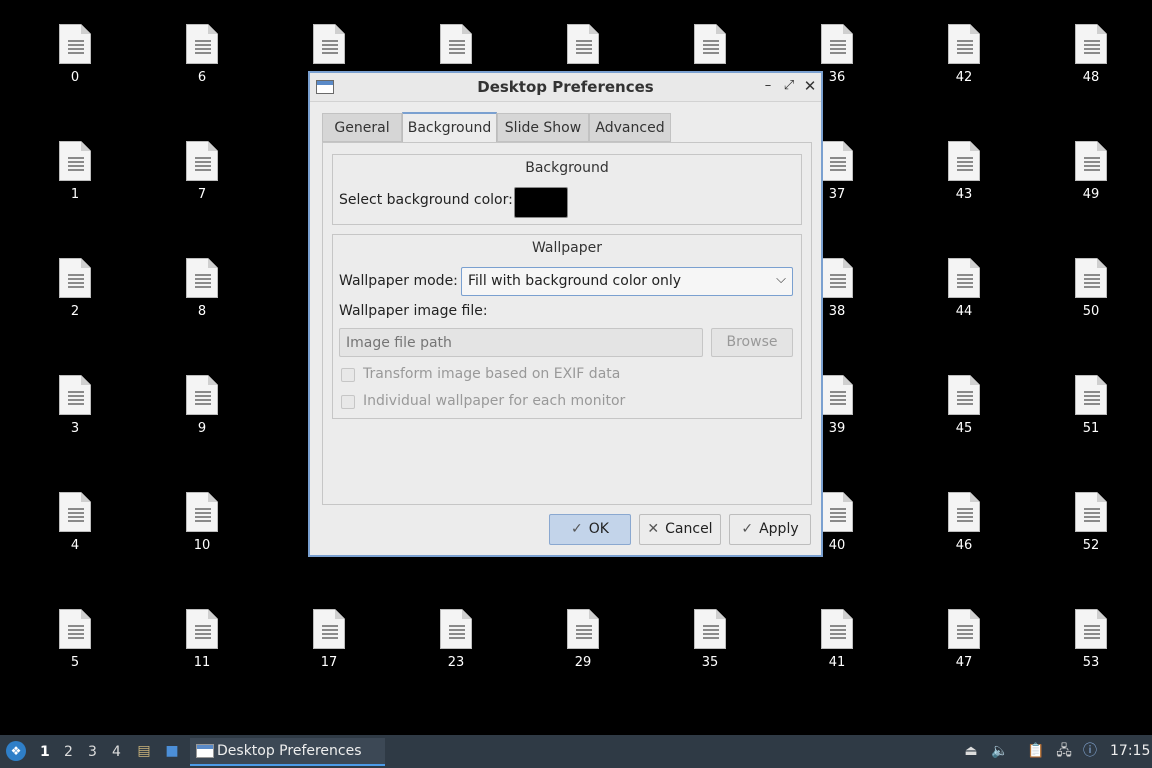 The width and height of the screenshot is (1152, 768). What do you see at coordinates (45, 752) in the screenshot?
I see `workspace-1: 1` at bounding box center [45, 752].